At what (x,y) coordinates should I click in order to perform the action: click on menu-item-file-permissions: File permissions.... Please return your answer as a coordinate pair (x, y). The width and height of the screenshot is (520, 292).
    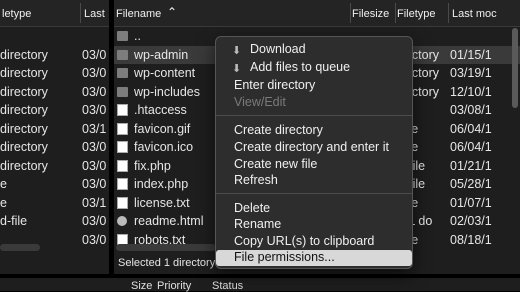
    Looking at the image, I should click on (284, 257).